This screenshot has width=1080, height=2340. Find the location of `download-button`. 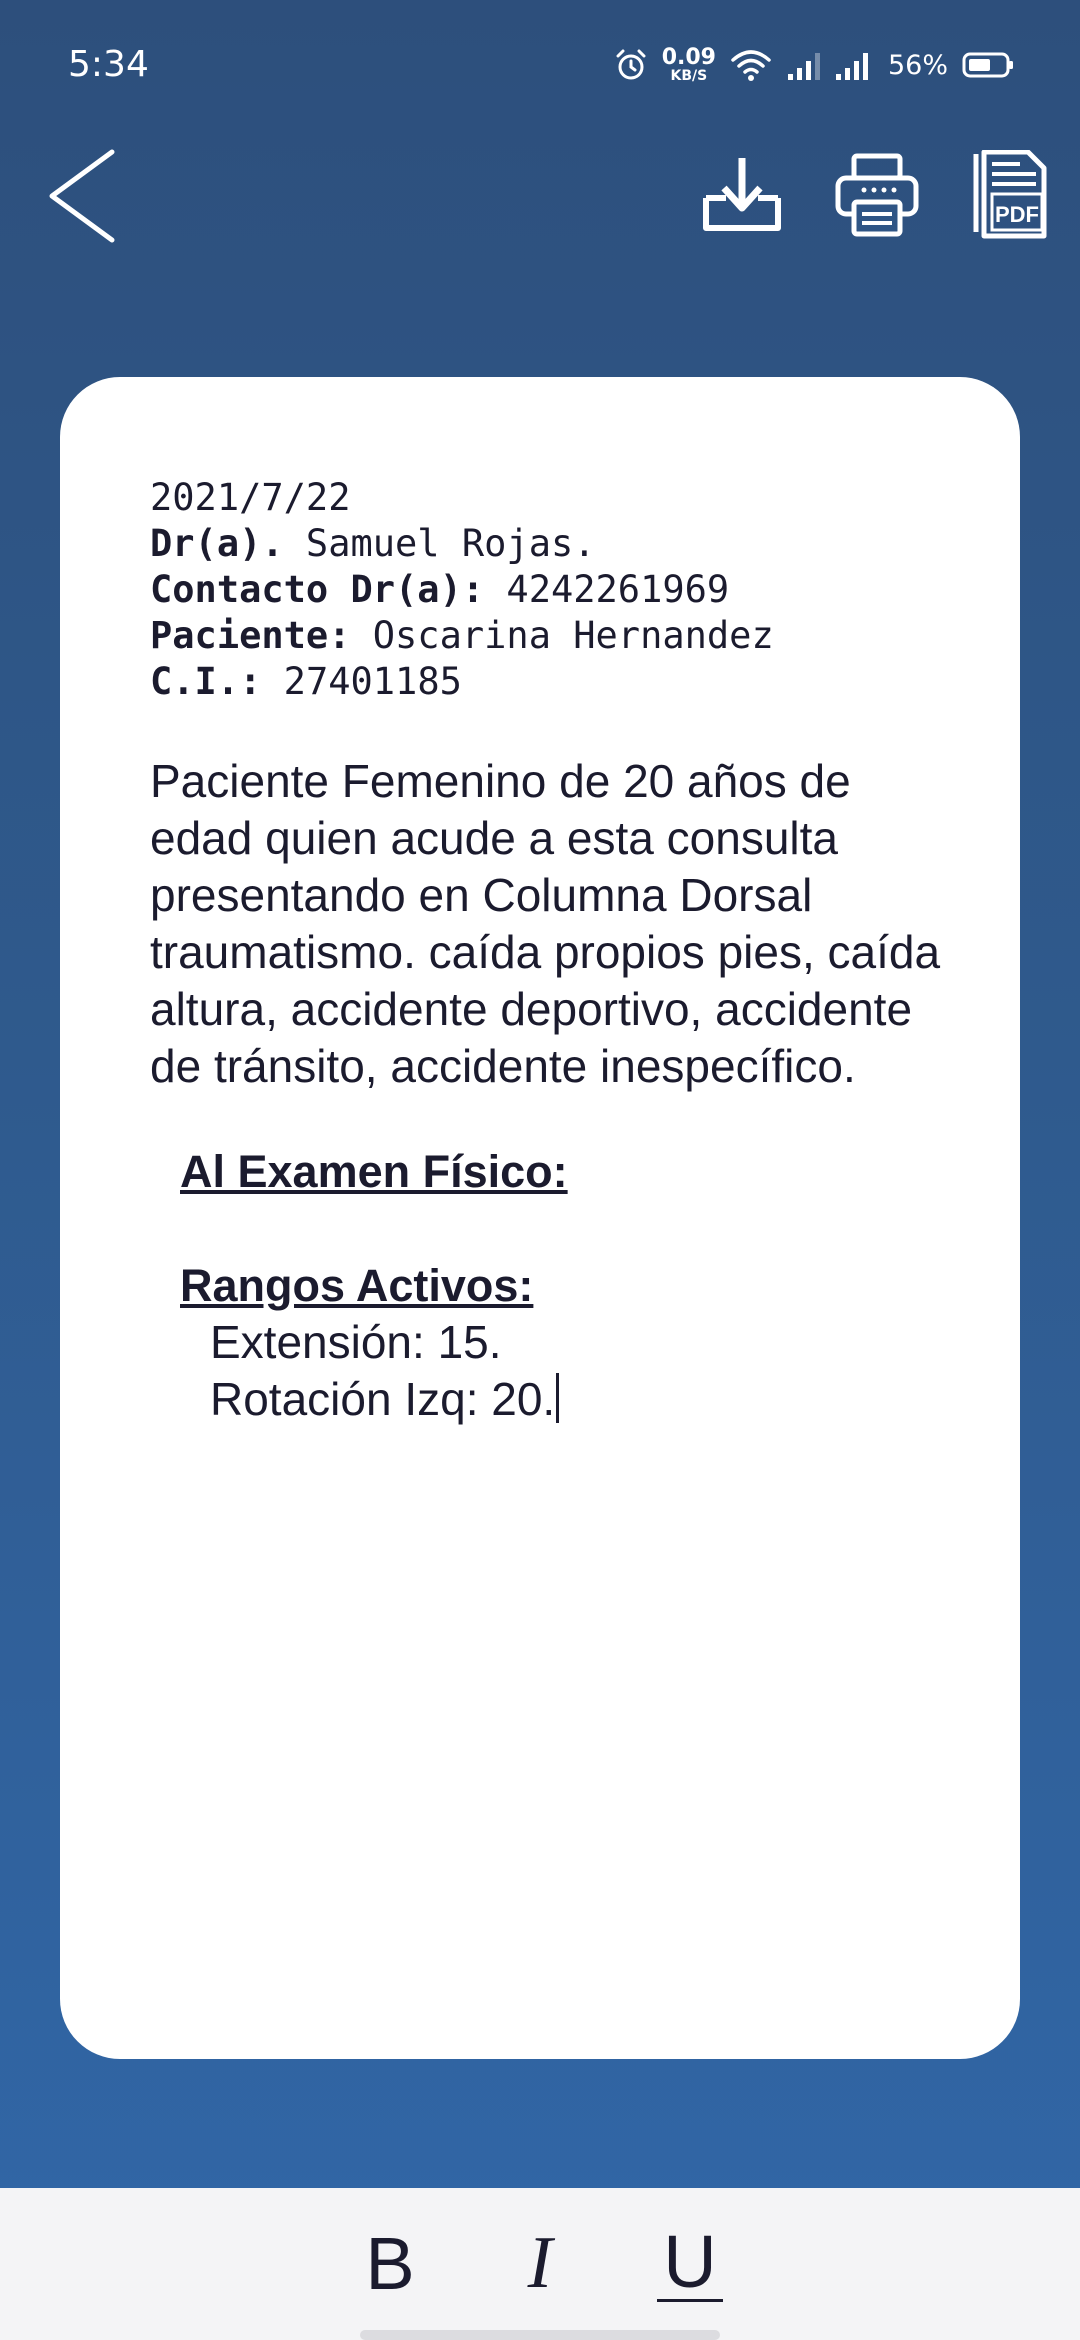

download-button is located at coordinates (743, 195).